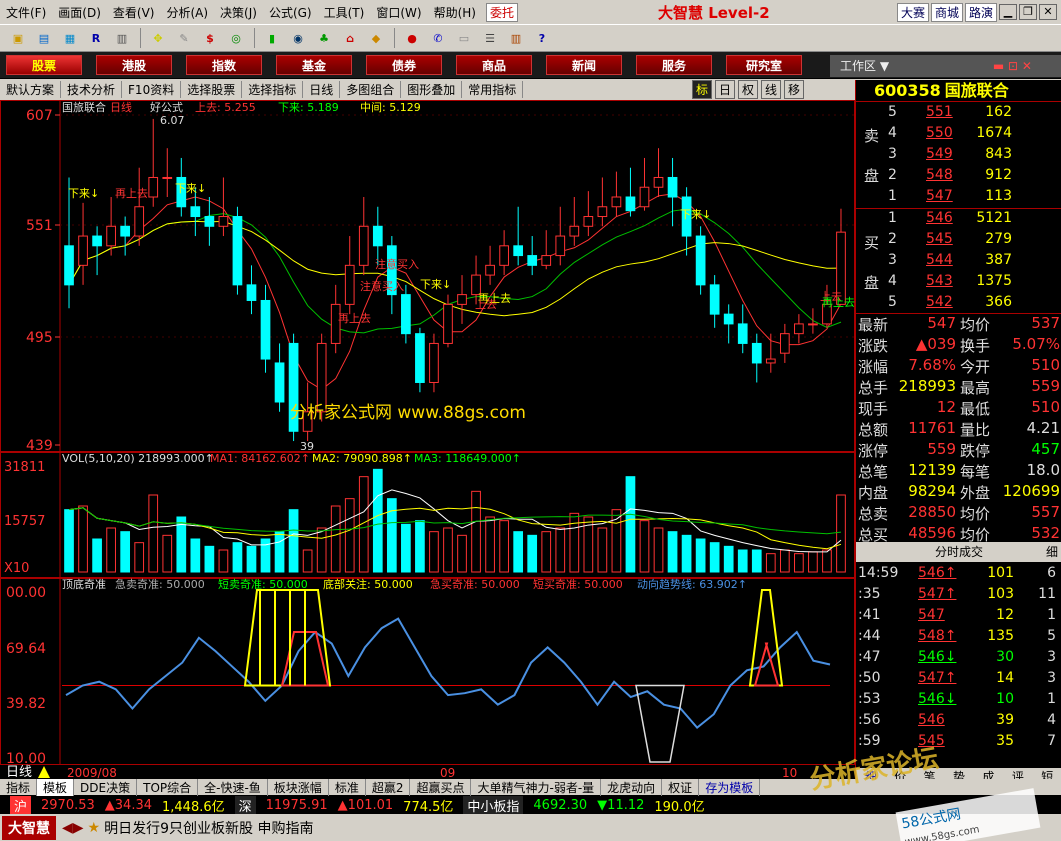  What do you see at coordinates (272, 38) in the screenshot?
I see `bars-icon: ▮` at bounding box center [272, 38].